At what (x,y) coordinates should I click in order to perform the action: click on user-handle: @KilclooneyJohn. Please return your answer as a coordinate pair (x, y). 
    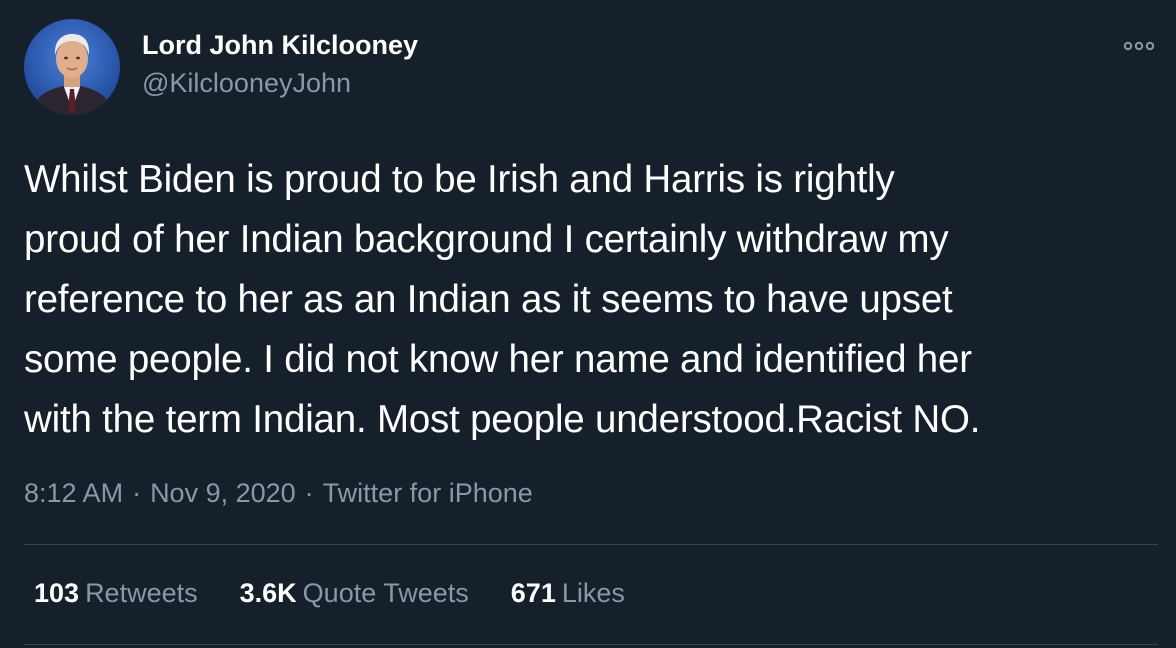
    Looking at the image, I should click on (246, 83).